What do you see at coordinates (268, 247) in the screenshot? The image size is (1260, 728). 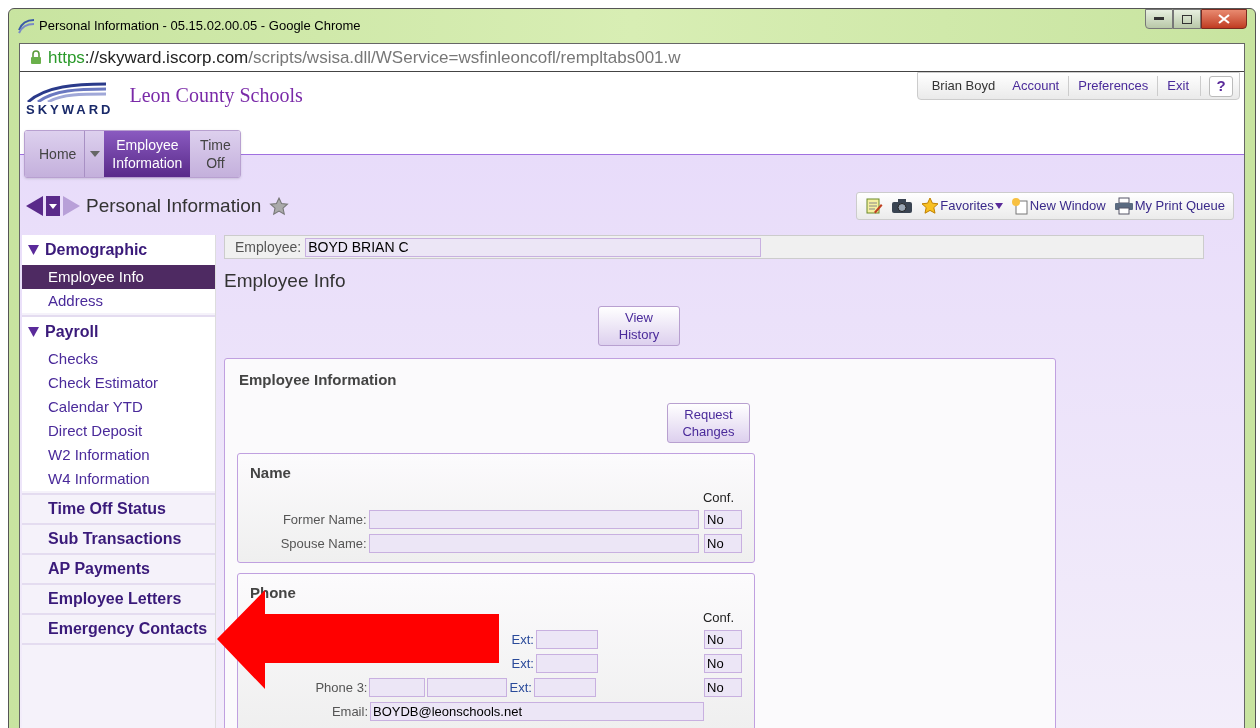 I see `employee-label: Employee:` at bounding box center [268, 247].